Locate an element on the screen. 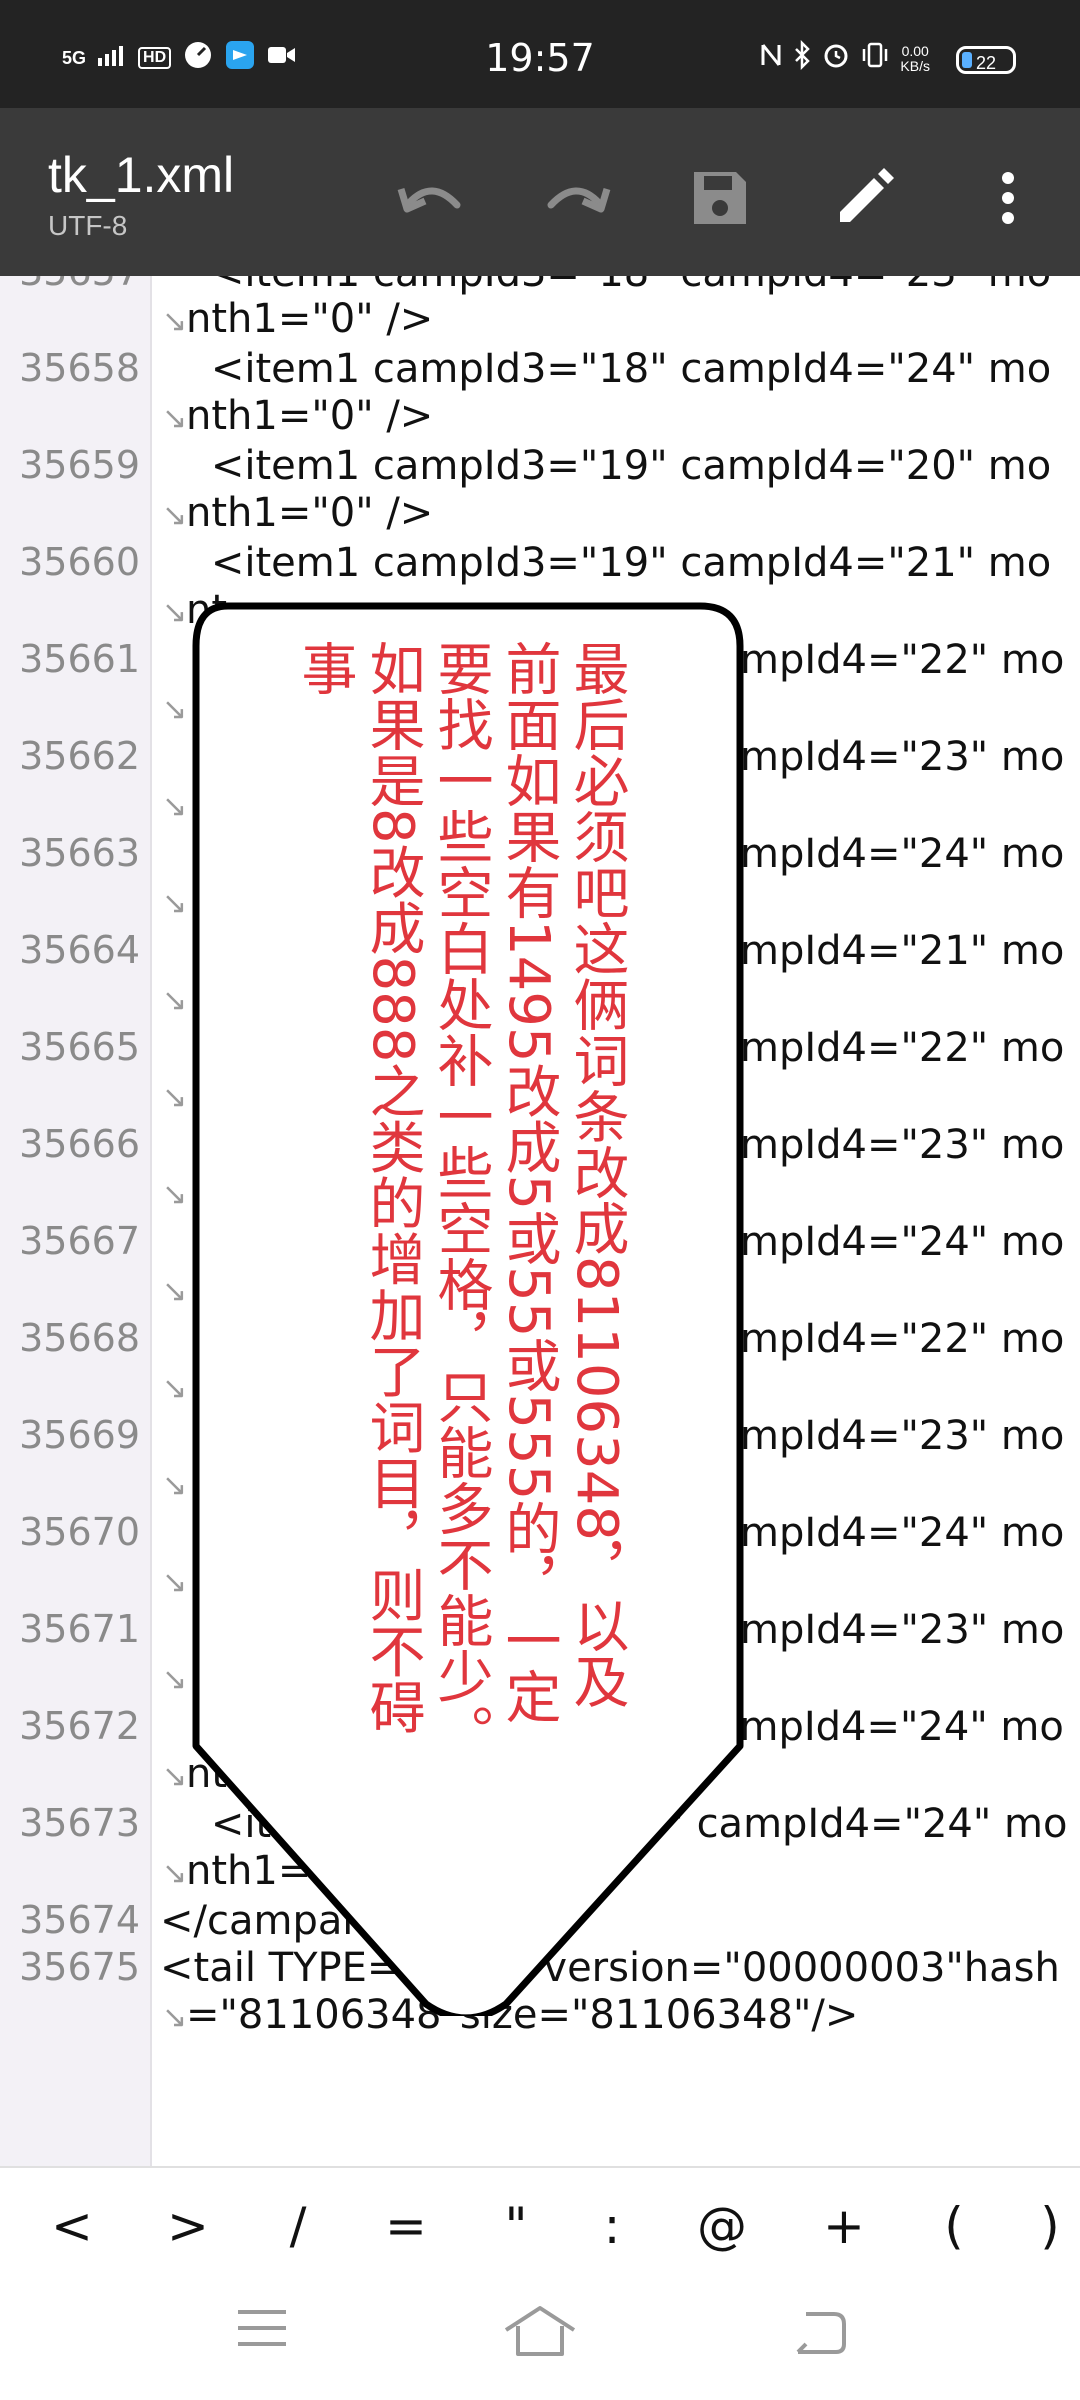 The image size is (1080, 2400). symbol-key: : is located at coordinates (612, 2226).